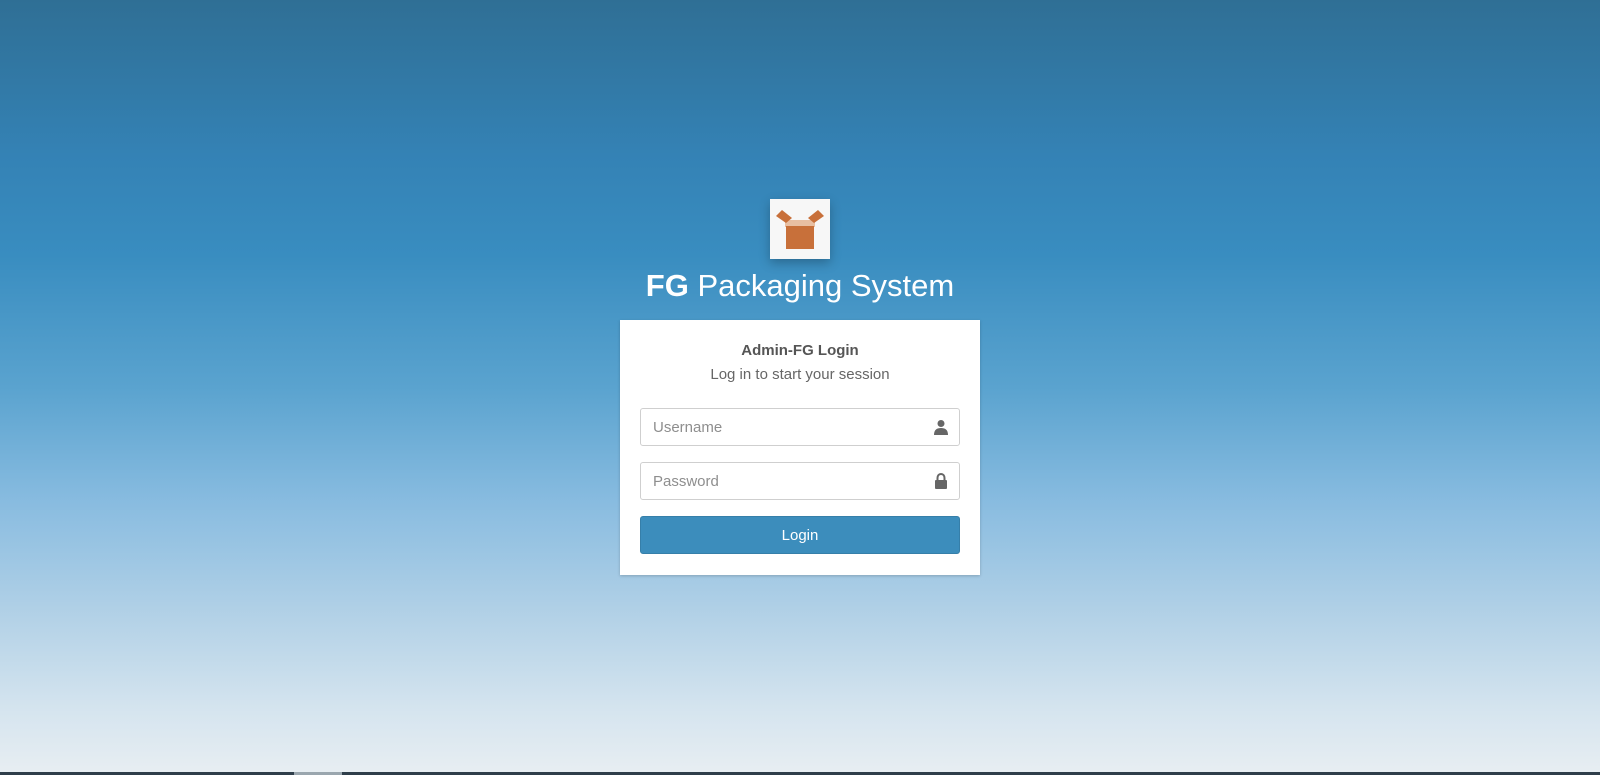 This screenshot has width=1600, height=775. I want to click on login-card-title: Admin-FG Login, so click(800, 350).